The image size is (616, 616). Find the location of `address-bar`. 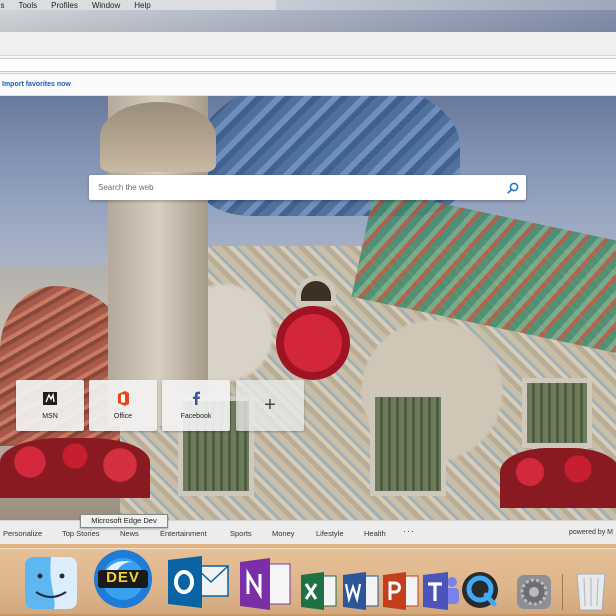

address-bar is located at coordinates (308, 65).